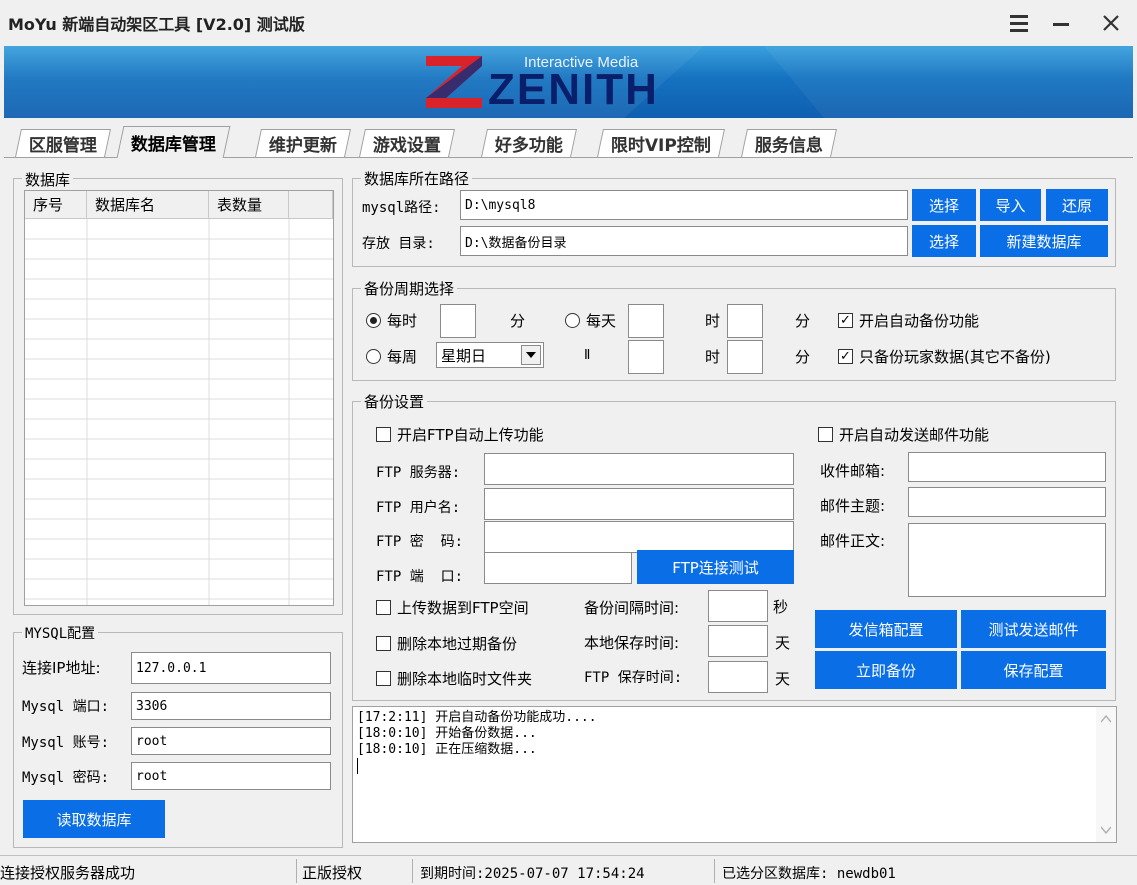 This screenshot has height=885, width=1137. I want to click on new-database-button: 新建数据库, so click(1044, 241).